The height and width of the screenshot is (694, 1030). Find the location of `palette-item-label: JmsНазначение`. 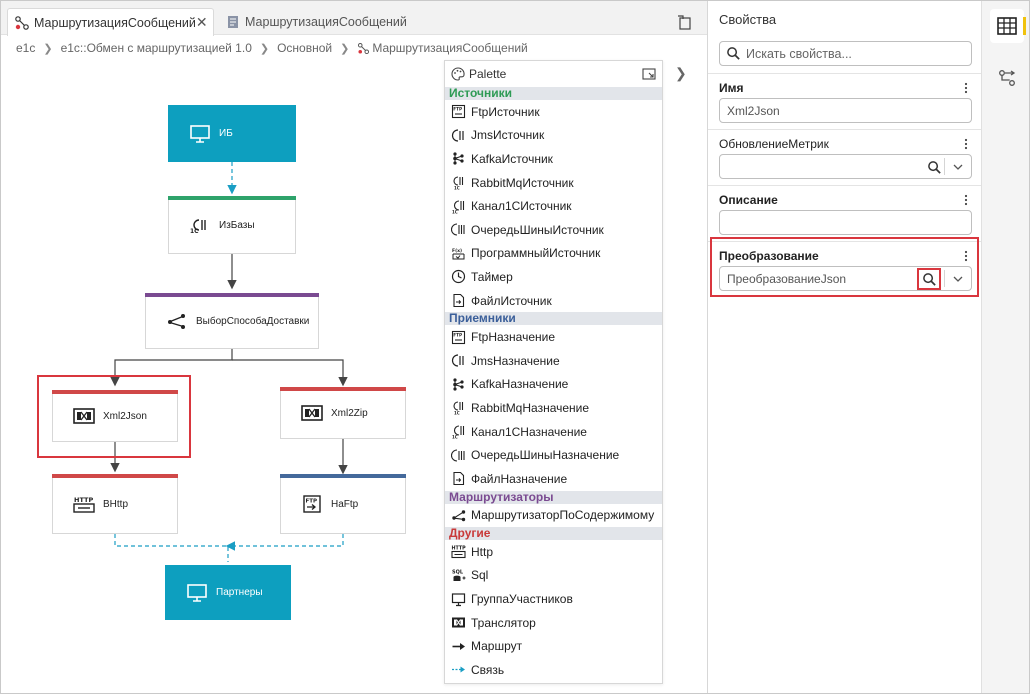

palette-item-label: JmsНазначение is located at coordinates (515, 360).